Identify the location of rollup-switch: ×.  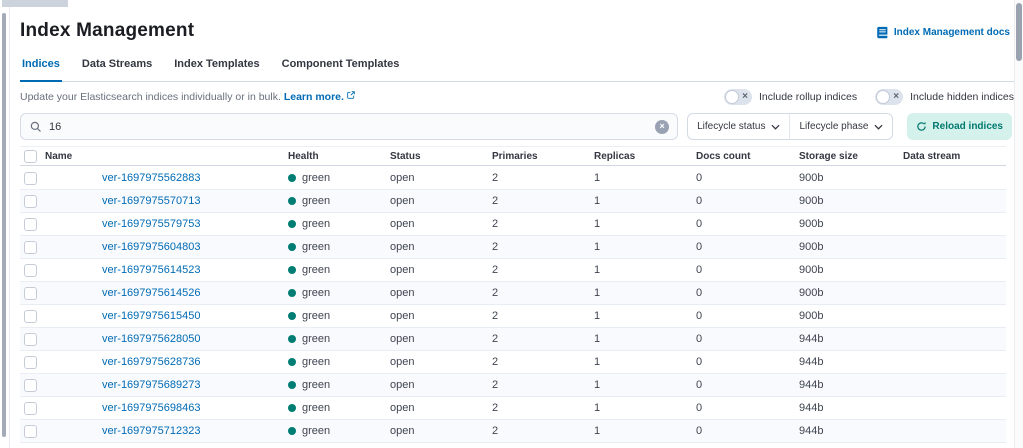
(738, 97).